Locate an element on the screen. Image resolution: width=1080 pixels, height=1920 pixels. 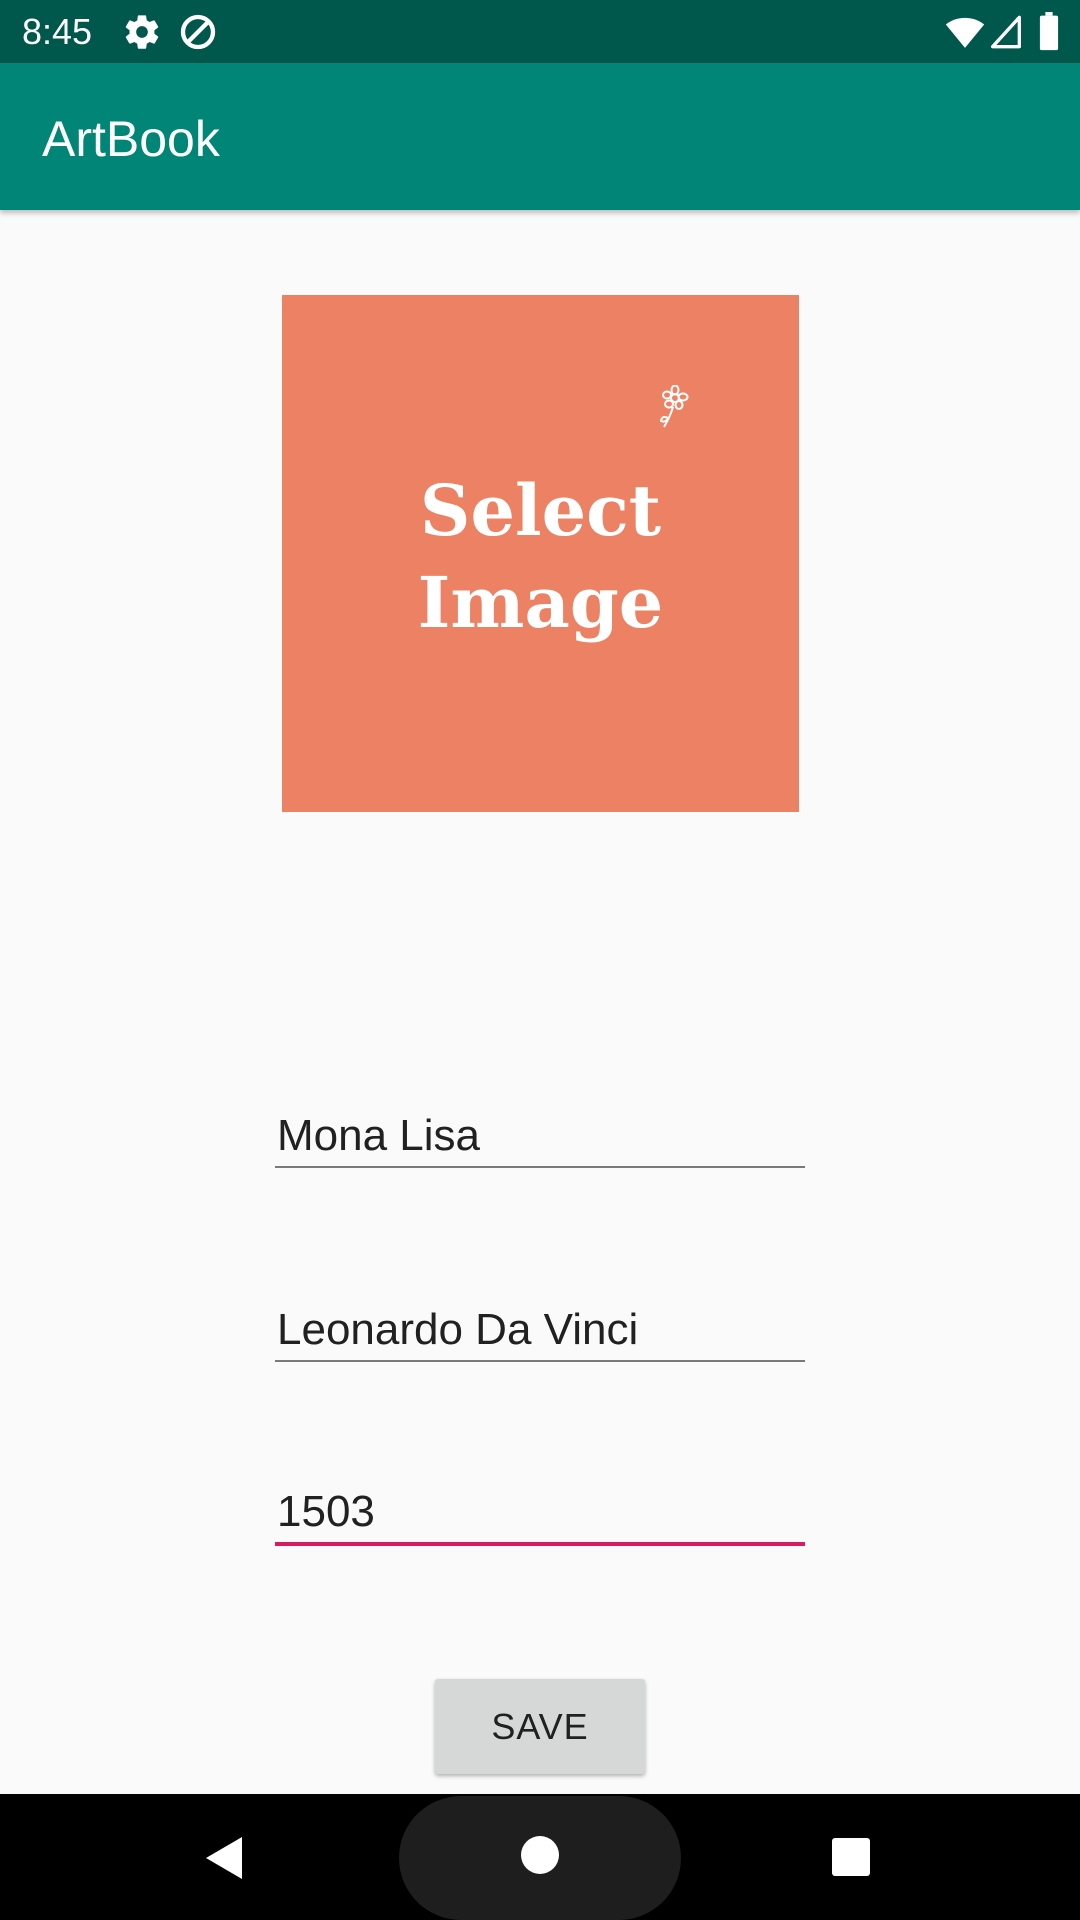
artist-name-field is located at coordinates (540, 1331).